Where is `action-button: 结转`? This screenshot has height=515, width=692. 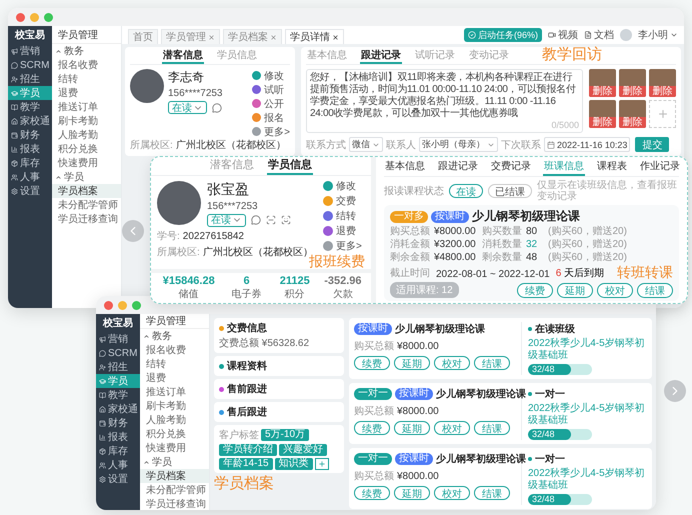
action-button: 结转 is located at coordinates (344, 215).